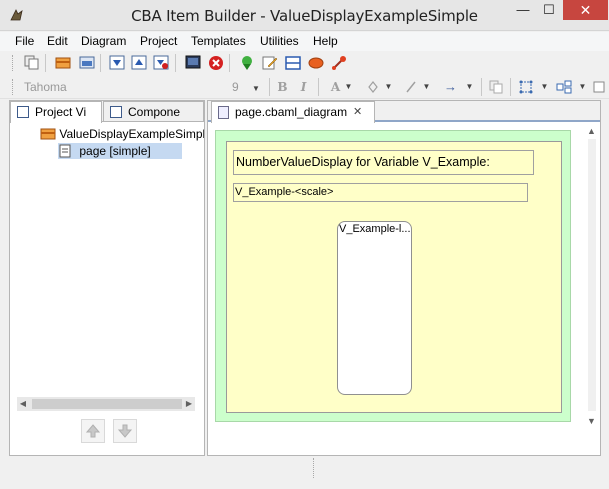  What do you see at coordinates (122, 87) in the screenshot?
I see `font-family-combo: Tahoma` at bounding box center [122, 87].